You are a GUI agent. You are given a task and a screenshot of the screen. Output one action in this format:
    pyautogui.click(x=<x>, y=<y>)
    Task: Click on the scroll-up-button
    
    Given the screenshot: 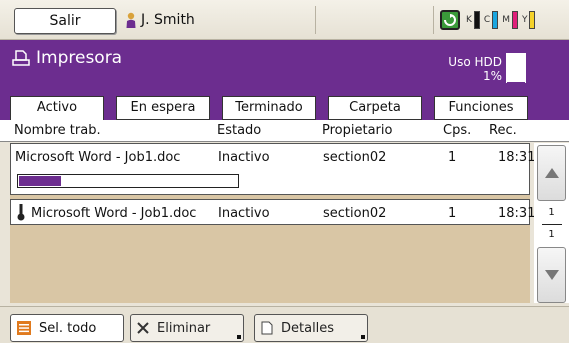 What is the action you would take?
    pyautogui.click(x=551, y=173)
    